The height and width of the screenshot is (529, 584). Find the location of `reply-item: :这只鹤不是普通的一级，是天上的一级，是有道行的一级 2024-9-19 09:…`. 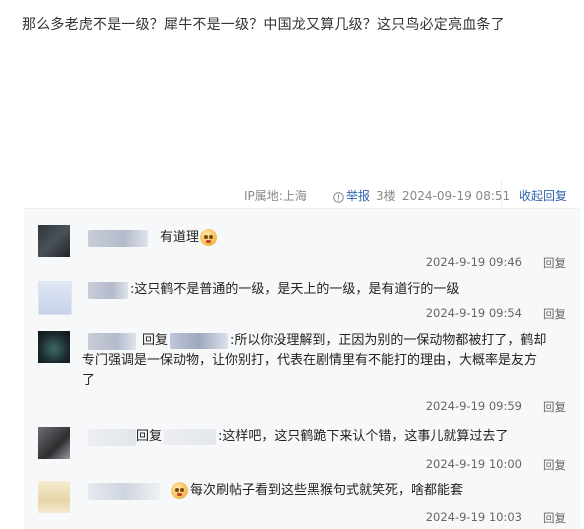

reply-item: :这只鹤不是普通的一级，是天上的一级，是有道行的一级 2024-9-19 09:… is located at coordinates (302, 302).